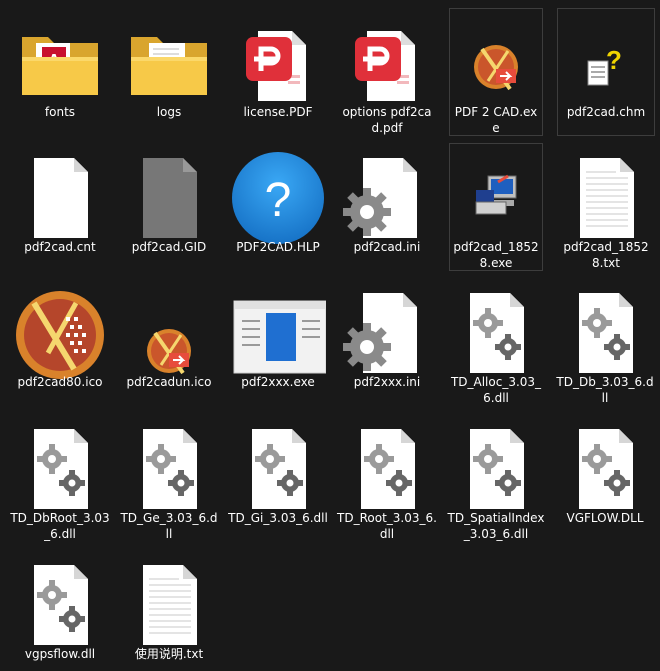 This screenshot has width=660, height=671. Describe the element at coordinates (60, 335) in the screenshot. I see `pdf2cad-large-icon` at that location.